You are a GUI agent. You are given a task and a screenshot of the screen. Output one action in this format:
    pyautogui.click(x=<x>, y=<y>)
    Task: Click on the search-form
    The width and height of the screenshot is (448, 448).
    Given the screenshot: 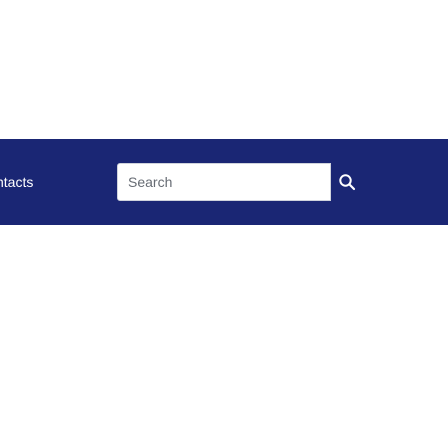 What is the action you would take?
    pyautogui.click(x=240, y=182)
    